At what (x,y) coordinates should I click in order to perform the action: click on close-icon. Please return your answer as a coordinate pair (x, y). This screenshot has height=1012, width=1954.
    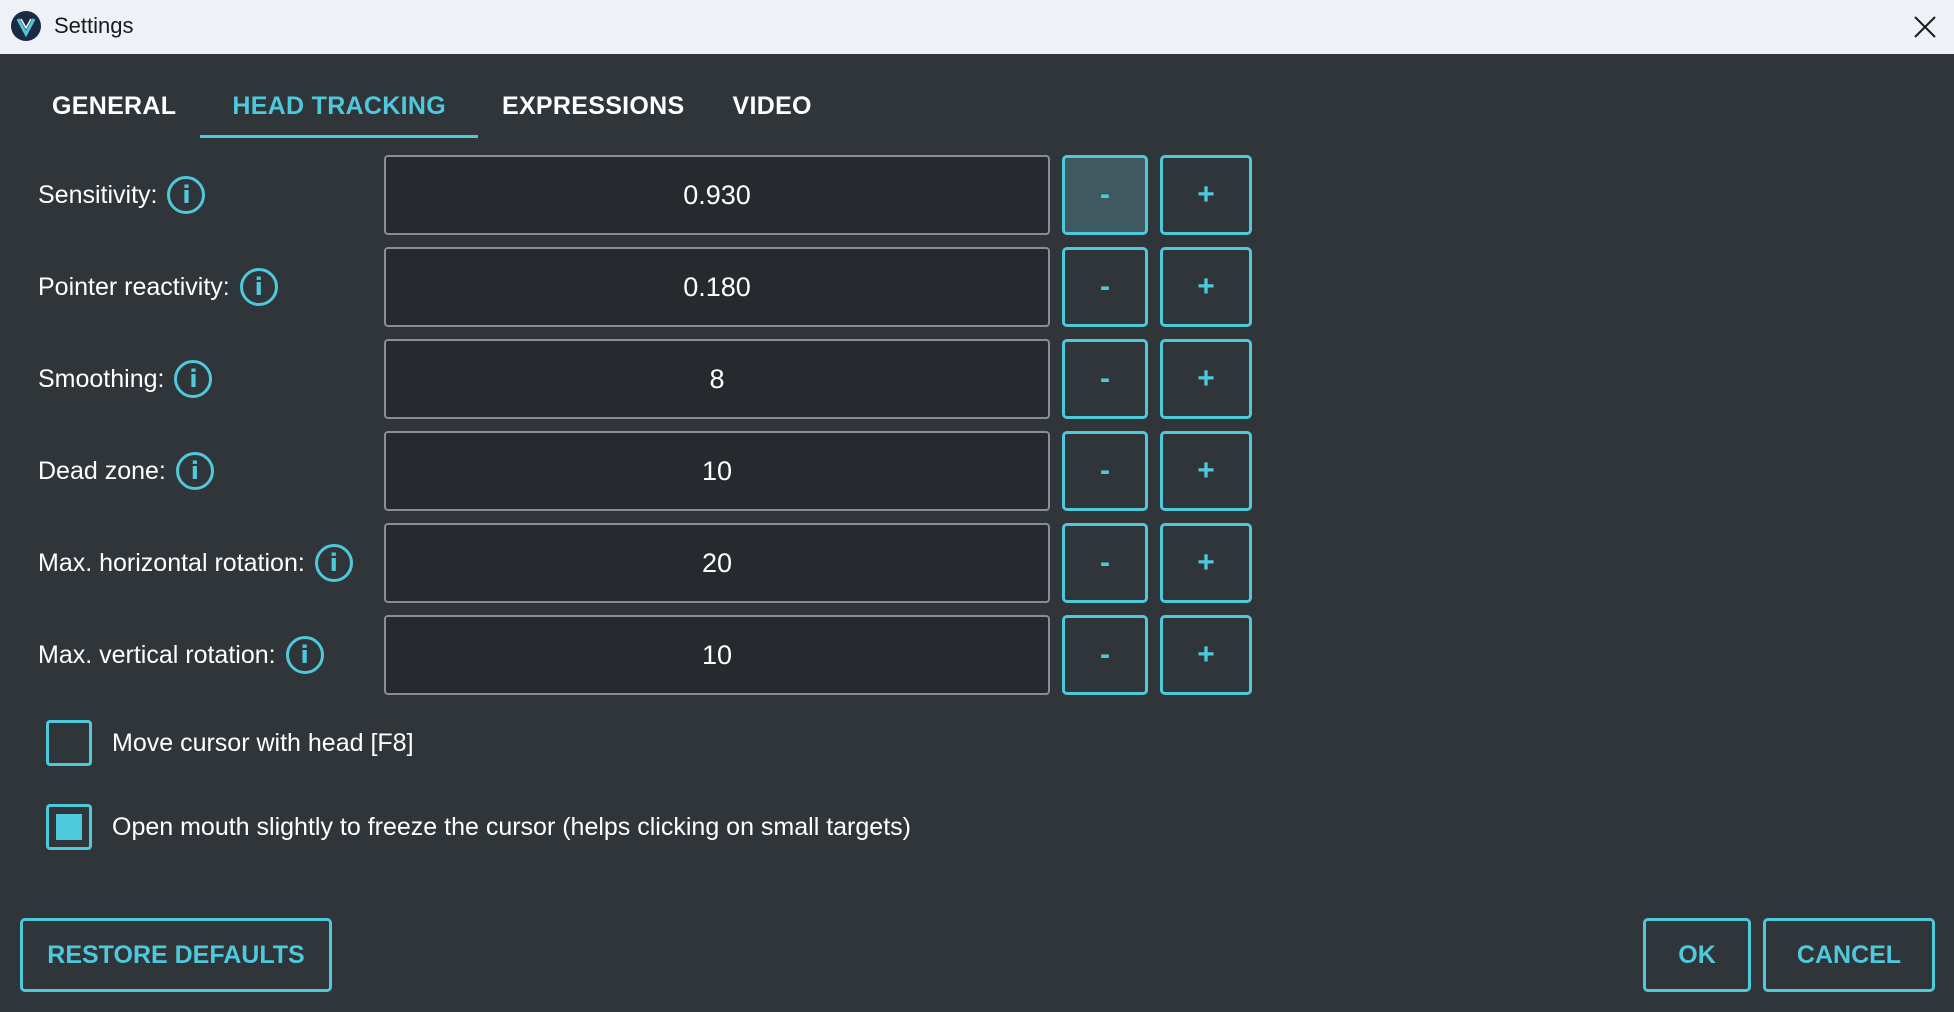
    Looking at the image, I should click on (1925, 27).